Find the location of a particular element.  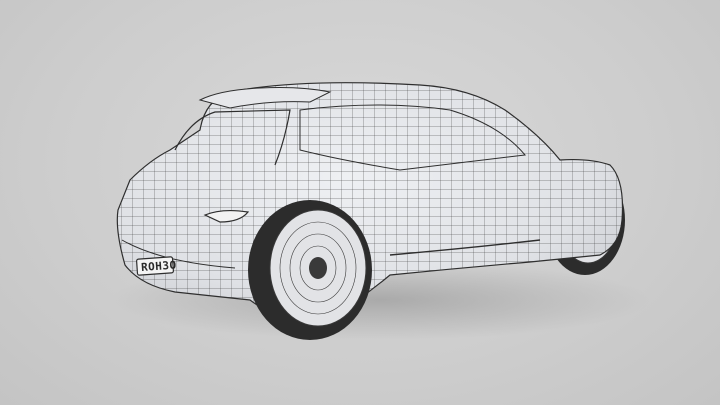

rear-left-wheel is located at coordinates (310, 270).